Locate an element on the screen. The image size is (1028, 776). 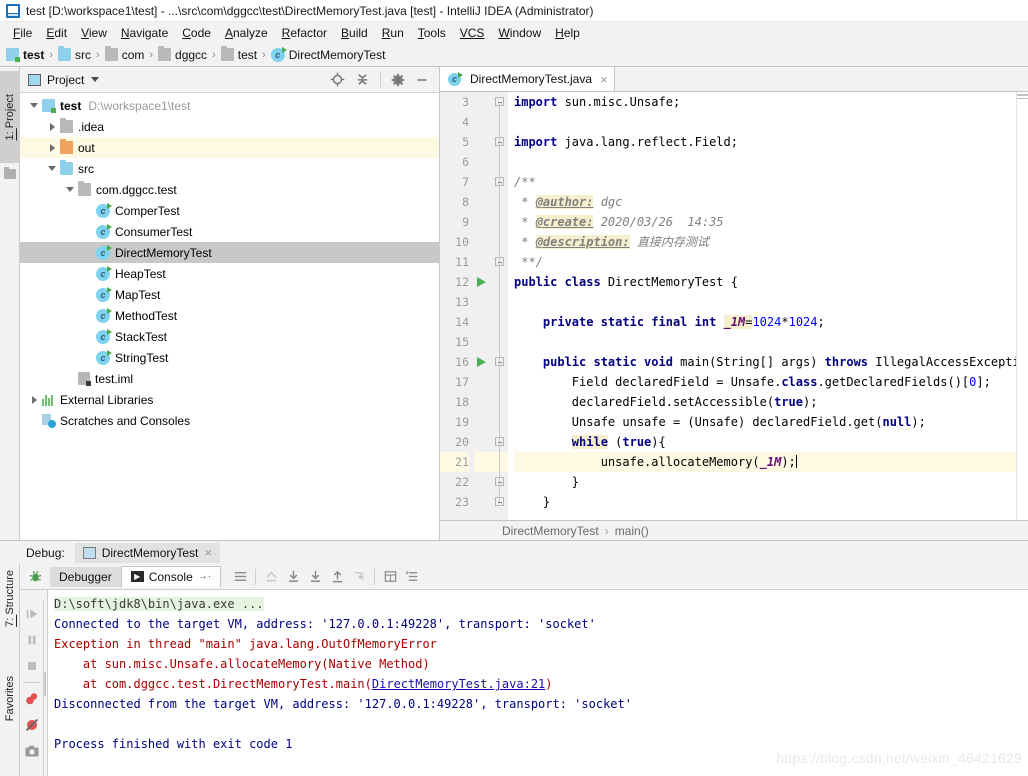
tab-console: ▶ Console →· is located at coordinates (171, 576).